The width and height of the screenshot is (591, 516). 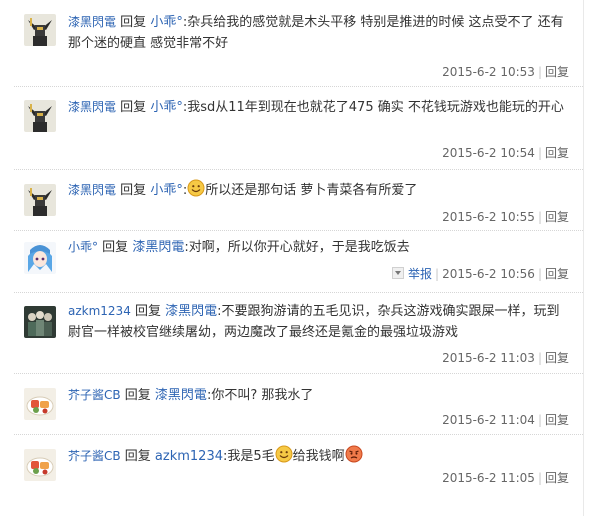 I want to click on reply-target-link: azkm1234, so click(x=189, y=456).